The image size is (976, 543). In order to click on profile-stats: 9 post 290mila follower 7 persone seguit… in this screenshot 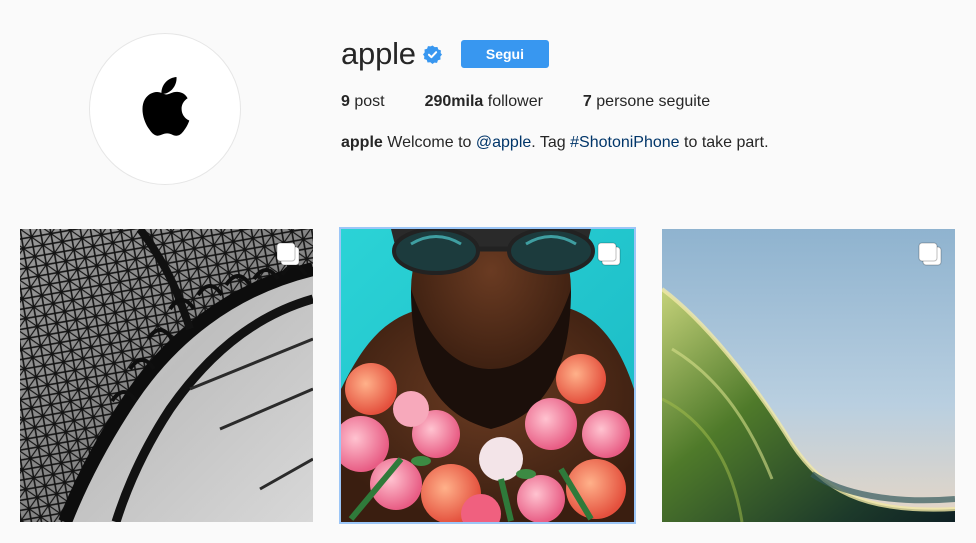, I will do `click(641, 102)`.